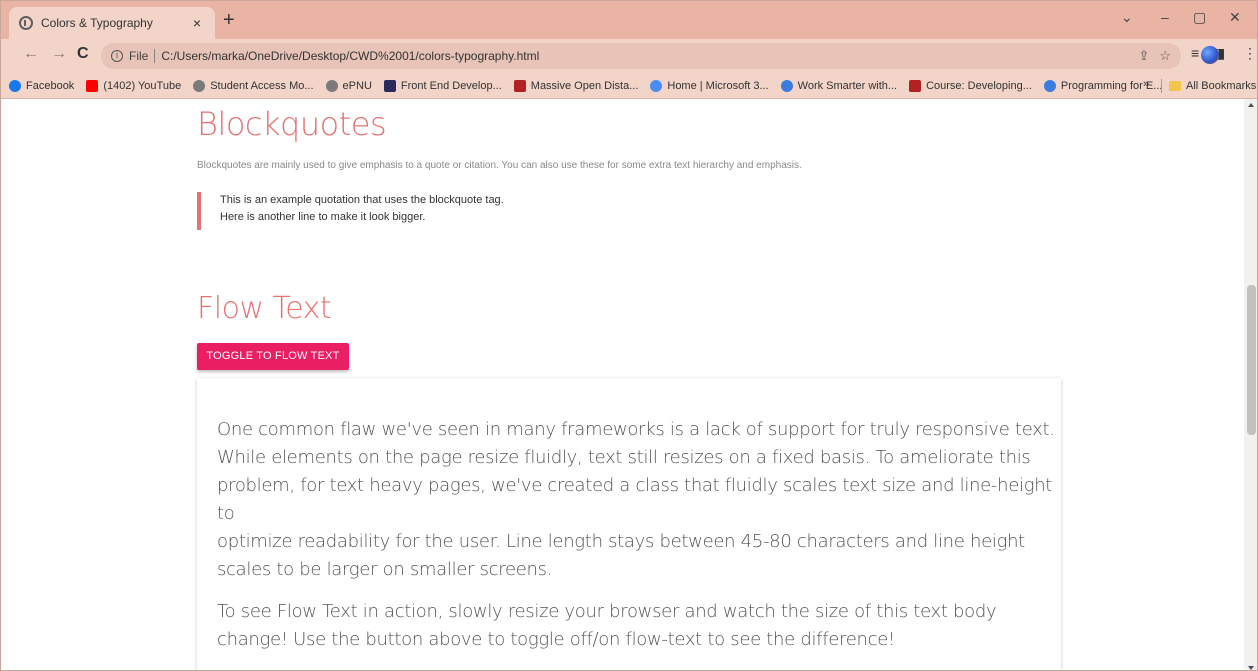 The image size is (1258, 671). Describe the element at coordinates (15, 85) in the screenshot. I see `facebook-icon` at that location.